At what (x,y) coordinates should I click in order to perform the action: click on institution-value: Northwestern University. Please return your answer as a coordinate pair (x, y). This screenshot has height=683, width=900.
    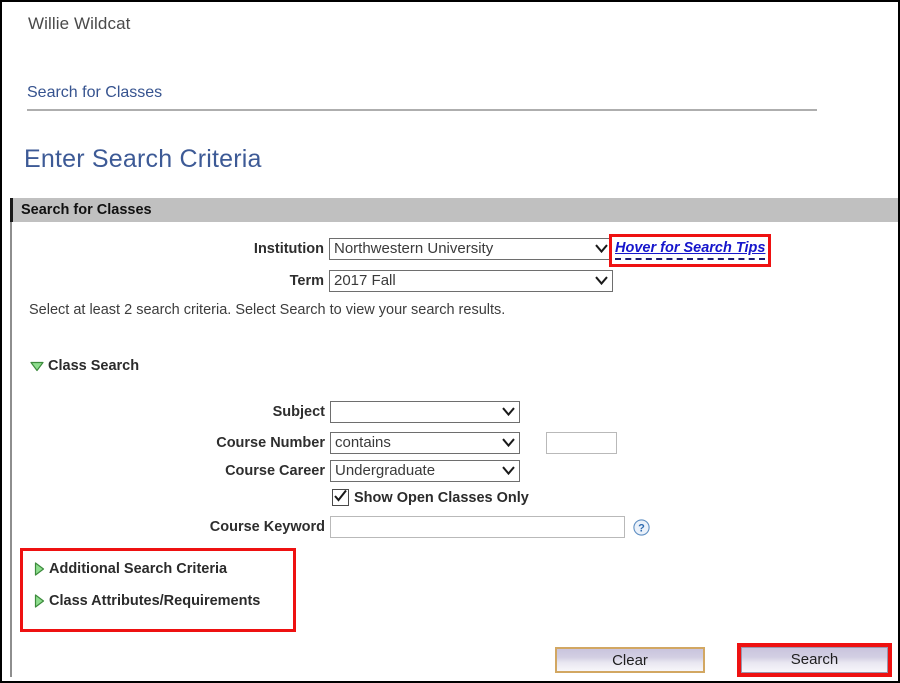
    Looking at the image, I should click on (414, 248).